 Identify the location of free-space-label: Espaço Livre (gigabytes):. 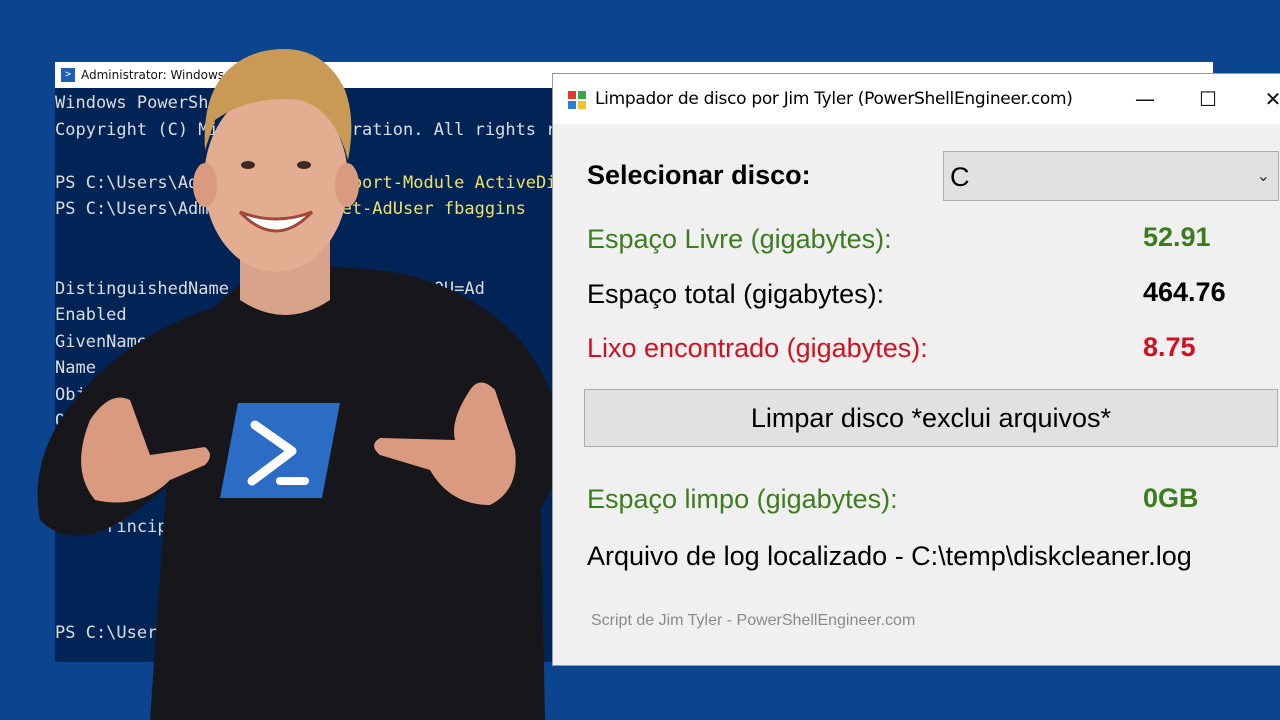
(739, 239).